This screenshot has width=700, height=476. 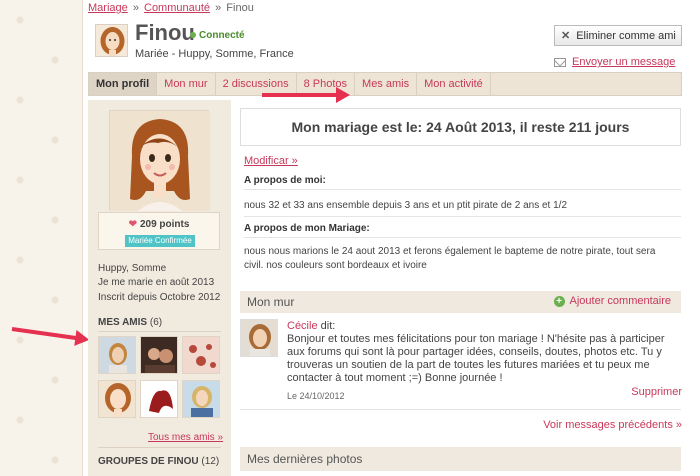 I want to click on photos-header: Mes dernières photos, so click(x=460, y=459).